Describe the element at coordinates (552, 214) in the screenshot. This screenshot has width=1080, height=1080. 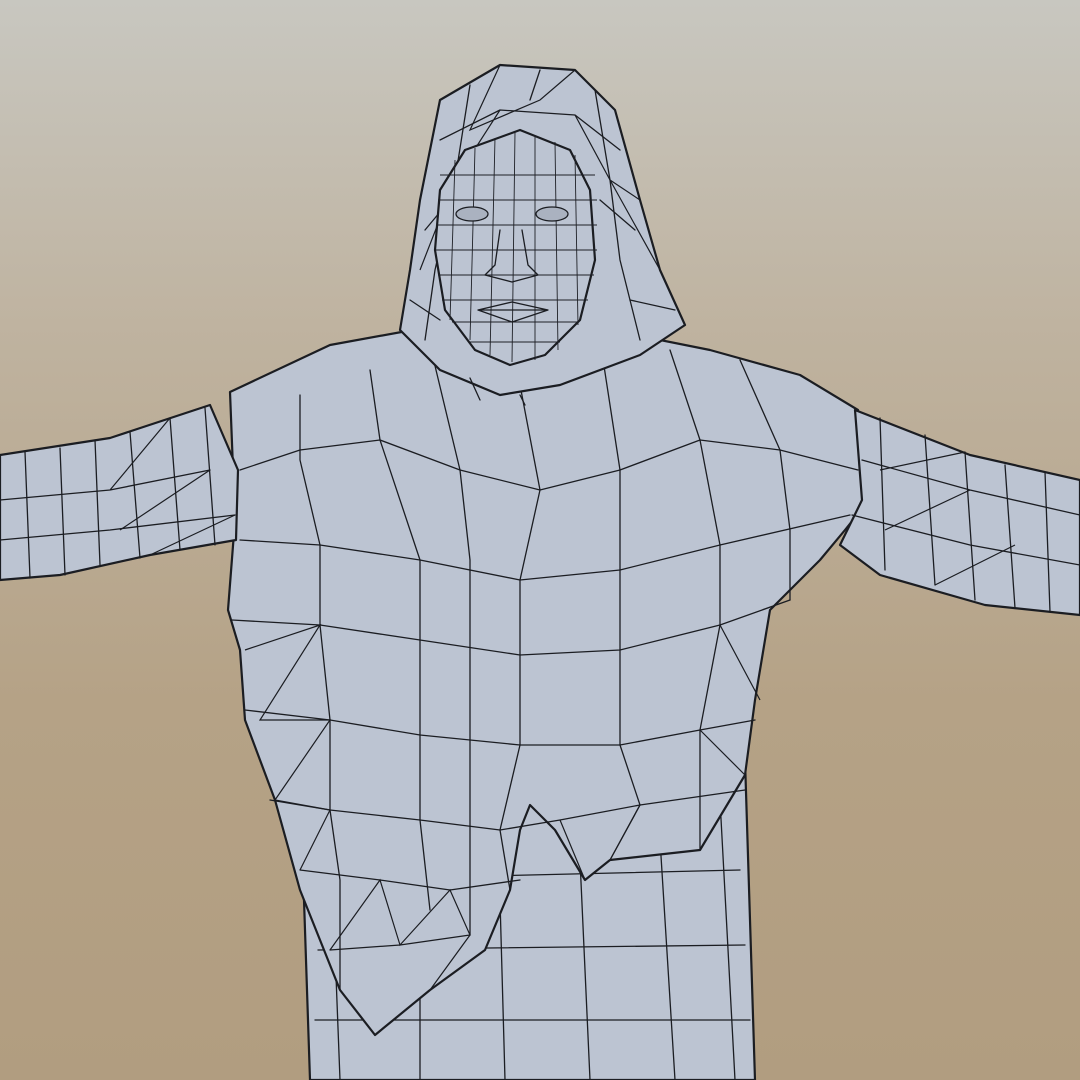
I see `right-eye` at that location.